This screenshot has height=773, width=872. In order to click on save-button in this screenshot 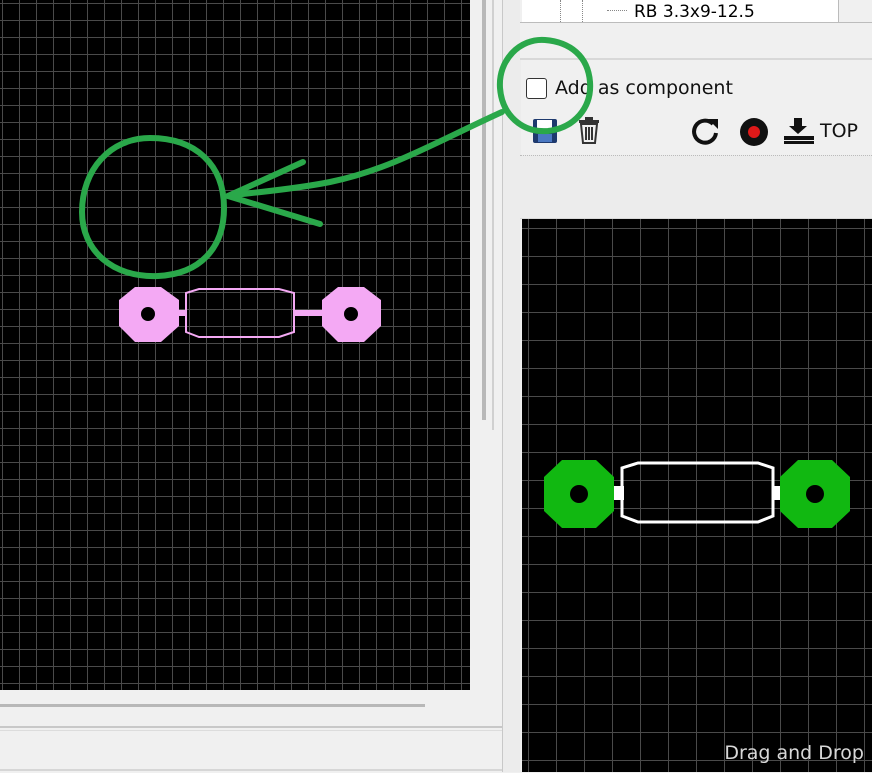, I will do `click(545, 131)`.